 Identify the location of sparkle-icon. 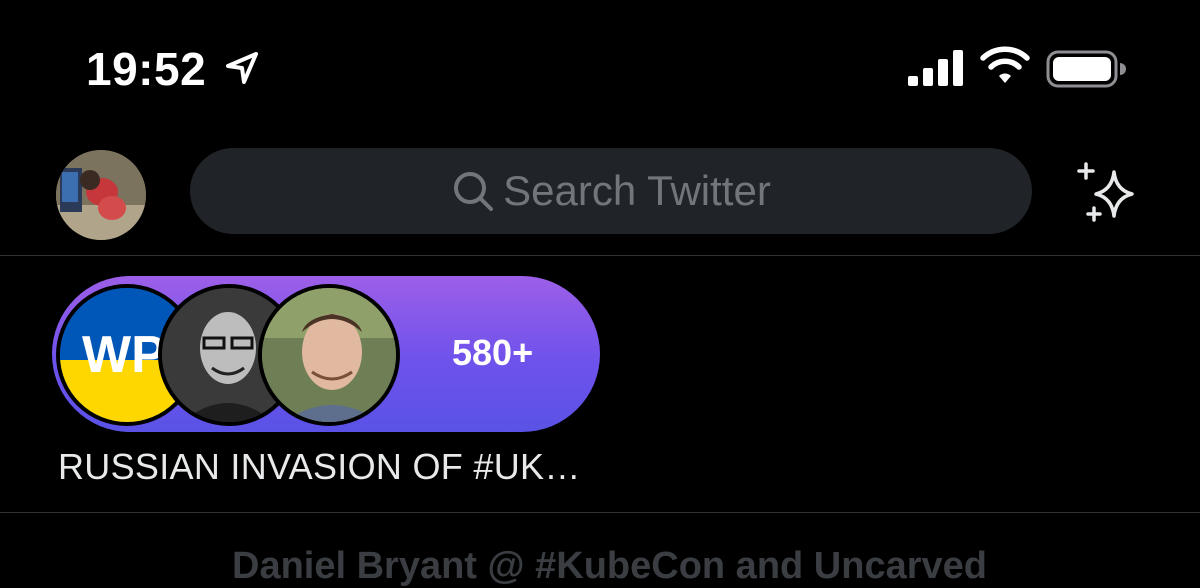
(1109, 194).